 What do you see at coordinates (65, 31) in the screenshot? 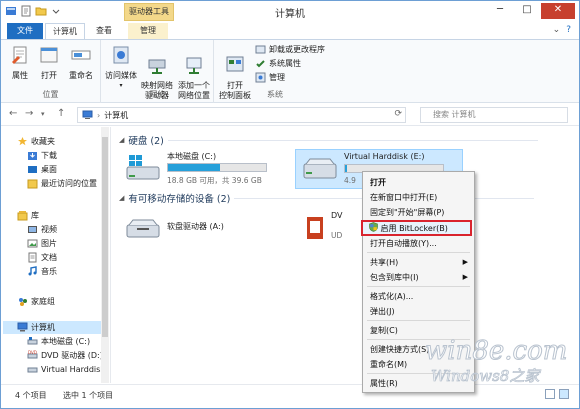
I see `tab-computer: 计算机` at bounding box center [65, 31].